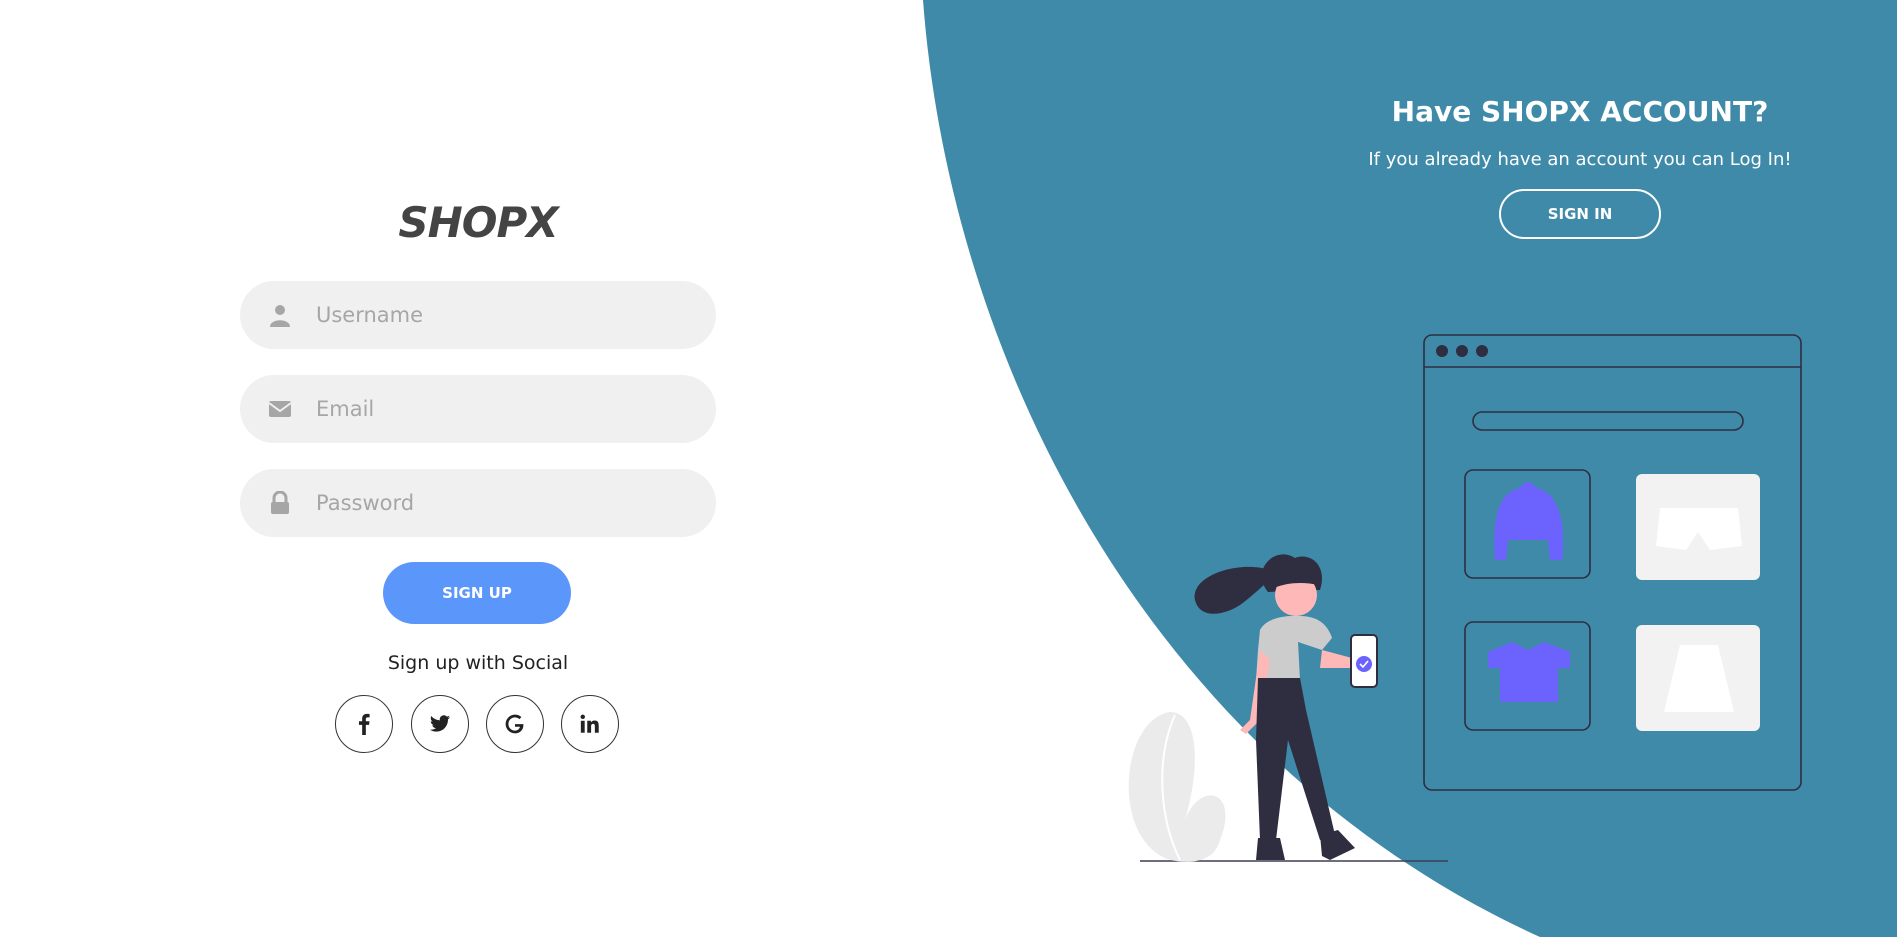 This screenshot has width=1897, height=937. I want to click on linkedin-button, so click(590, 724).